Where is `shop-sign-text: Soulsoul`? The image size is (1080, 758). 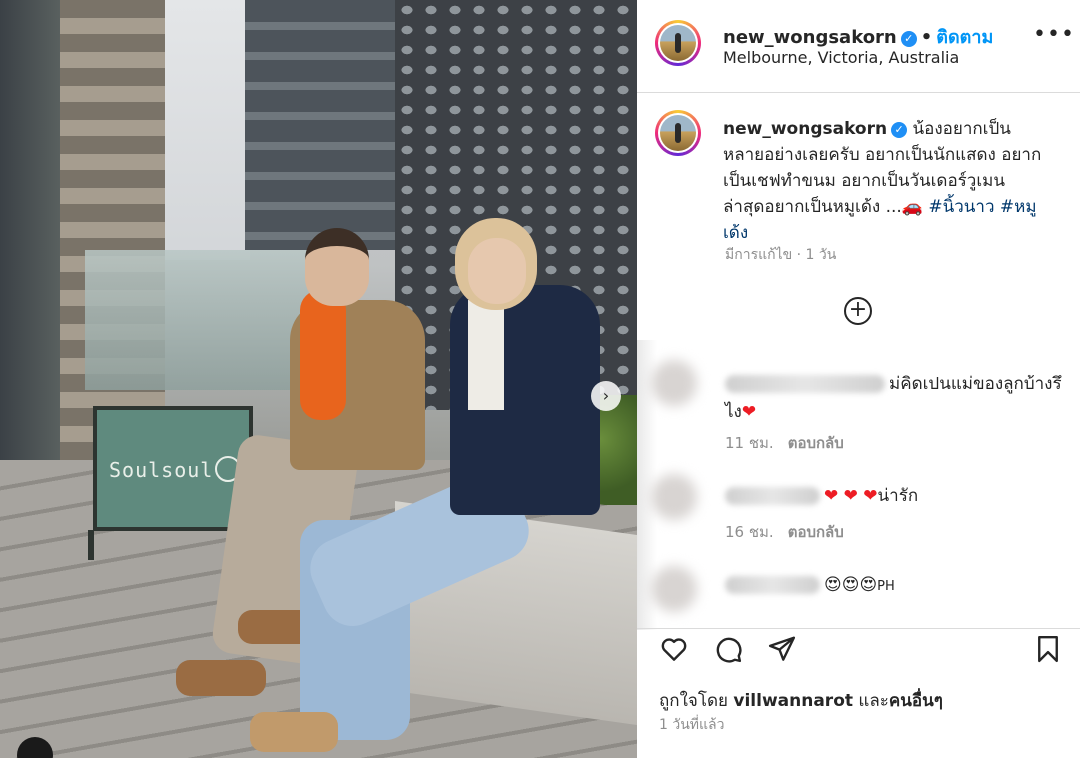 shop-sign-text: Soulsoul is located at coordinates (161, 470).